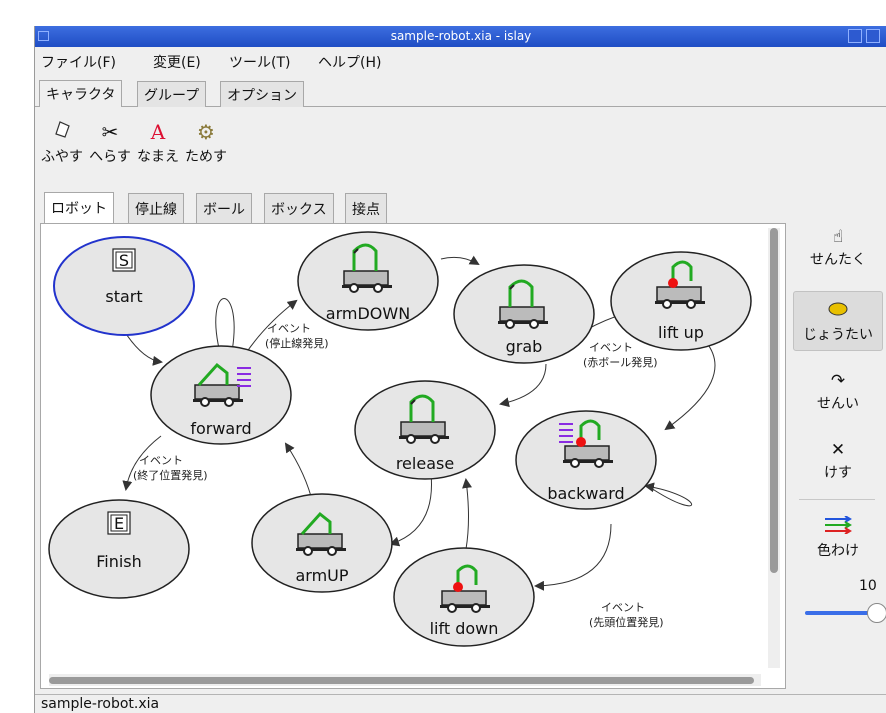 Image resolution: width=886 pixels, height=713 pixels. What do you see at coordinates (81, 93) in the screenshot?
I see `tab-character: キャラクタ` at bounding box center [81, 93].